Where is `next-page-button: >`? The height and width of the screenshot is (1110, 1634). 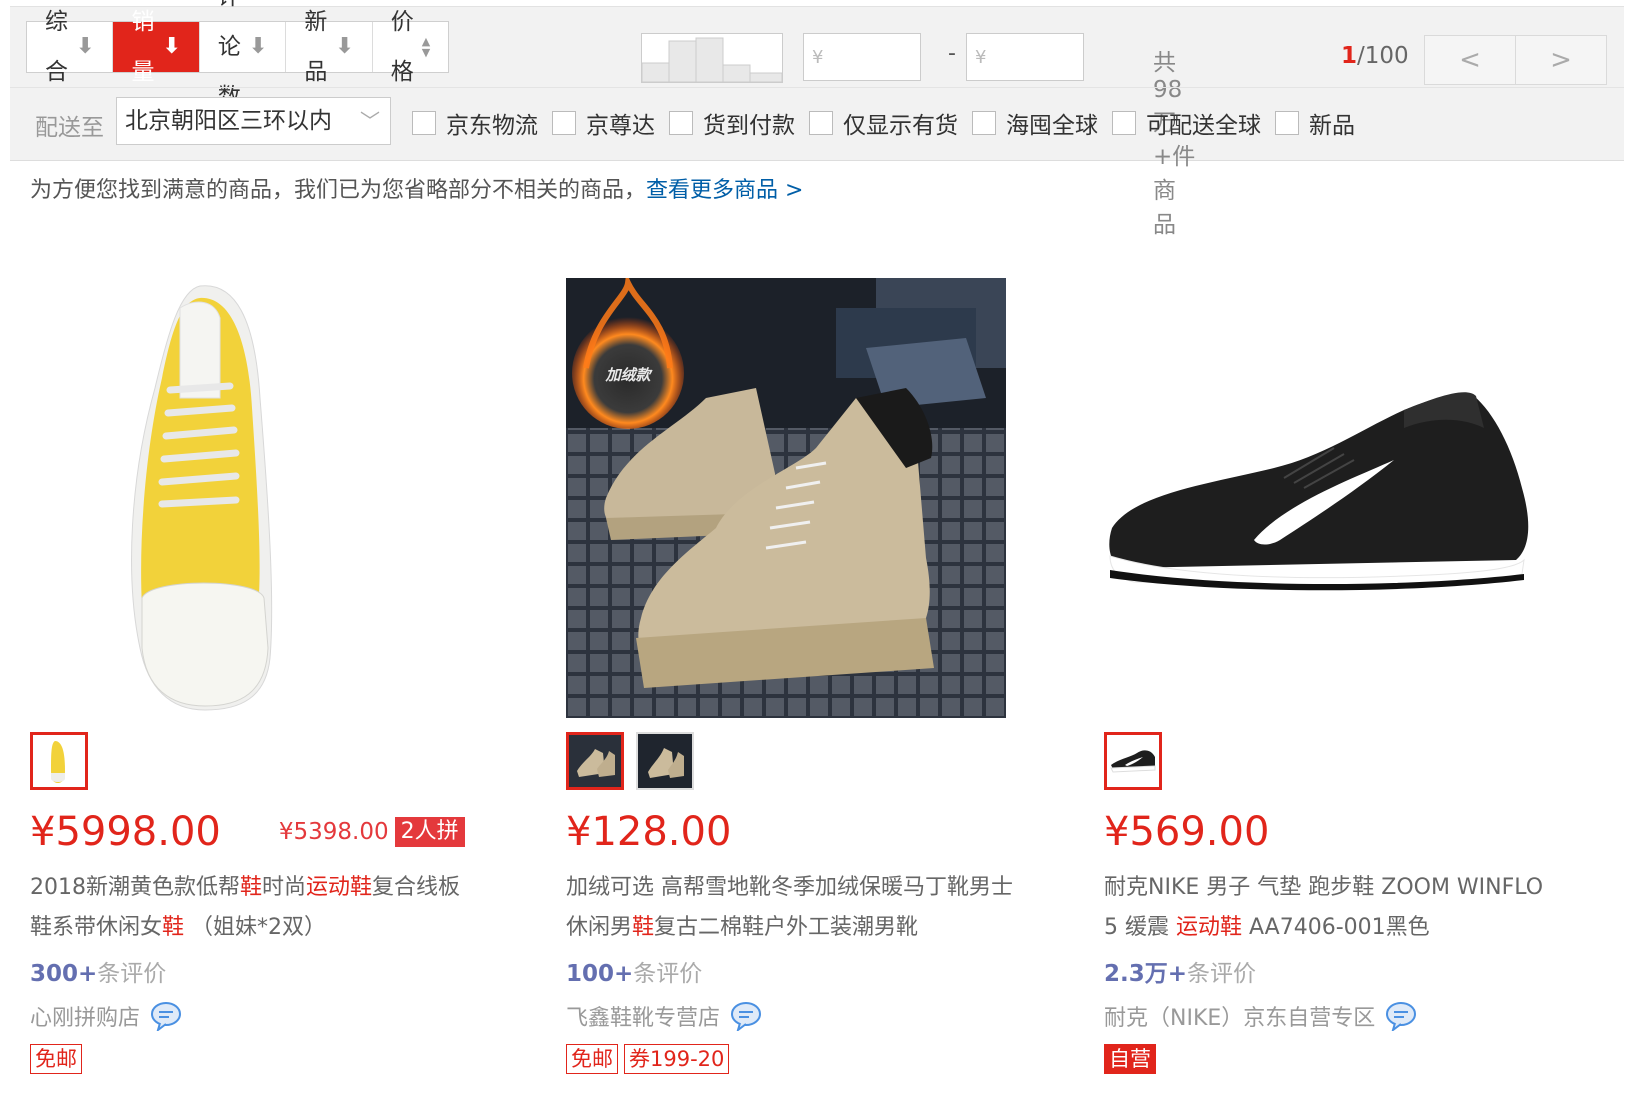 next-page-button: > is located at coordinates (1561, 60).